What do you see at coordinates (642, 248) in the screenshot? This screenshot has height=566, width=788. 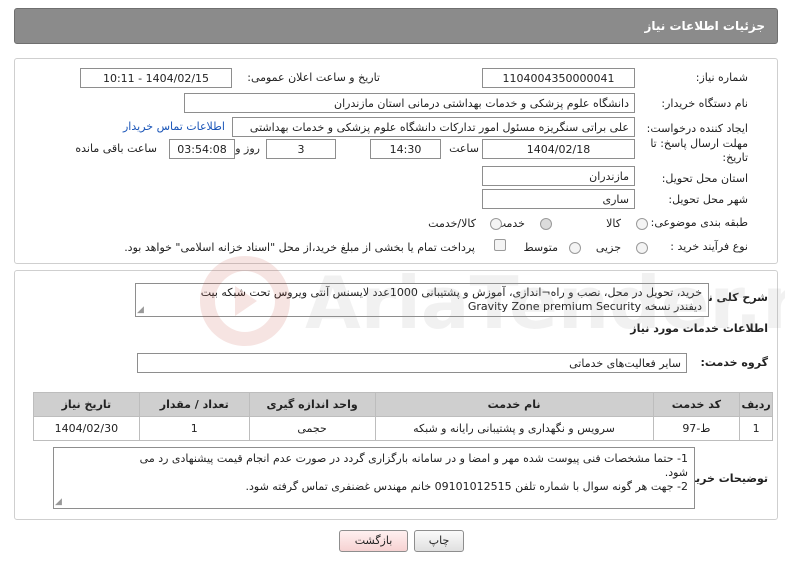 I see `purchase-radio-minor` at bounding box center [642, 248].